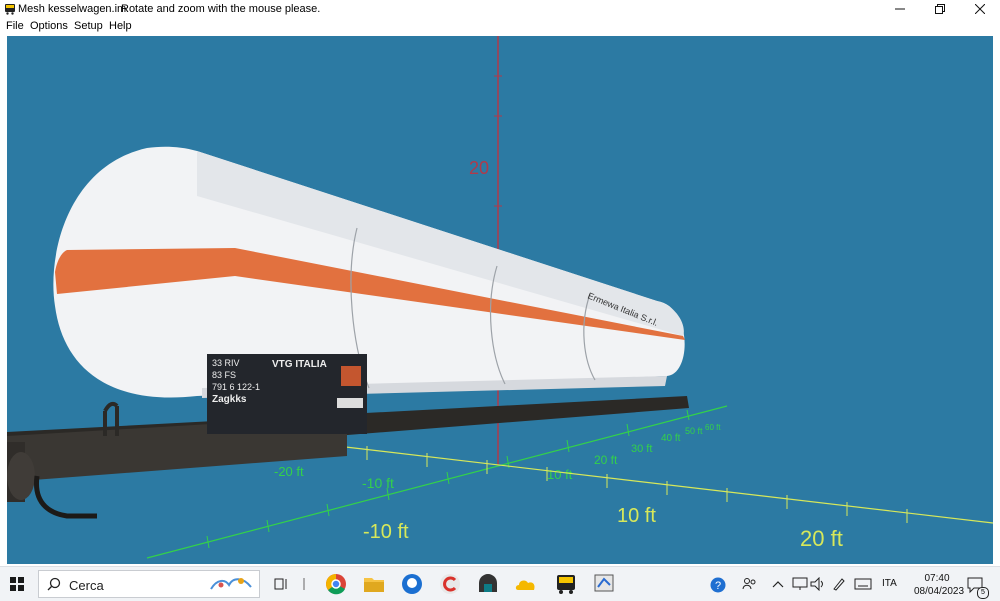  I want to click on network-icon, so click(800, 584).